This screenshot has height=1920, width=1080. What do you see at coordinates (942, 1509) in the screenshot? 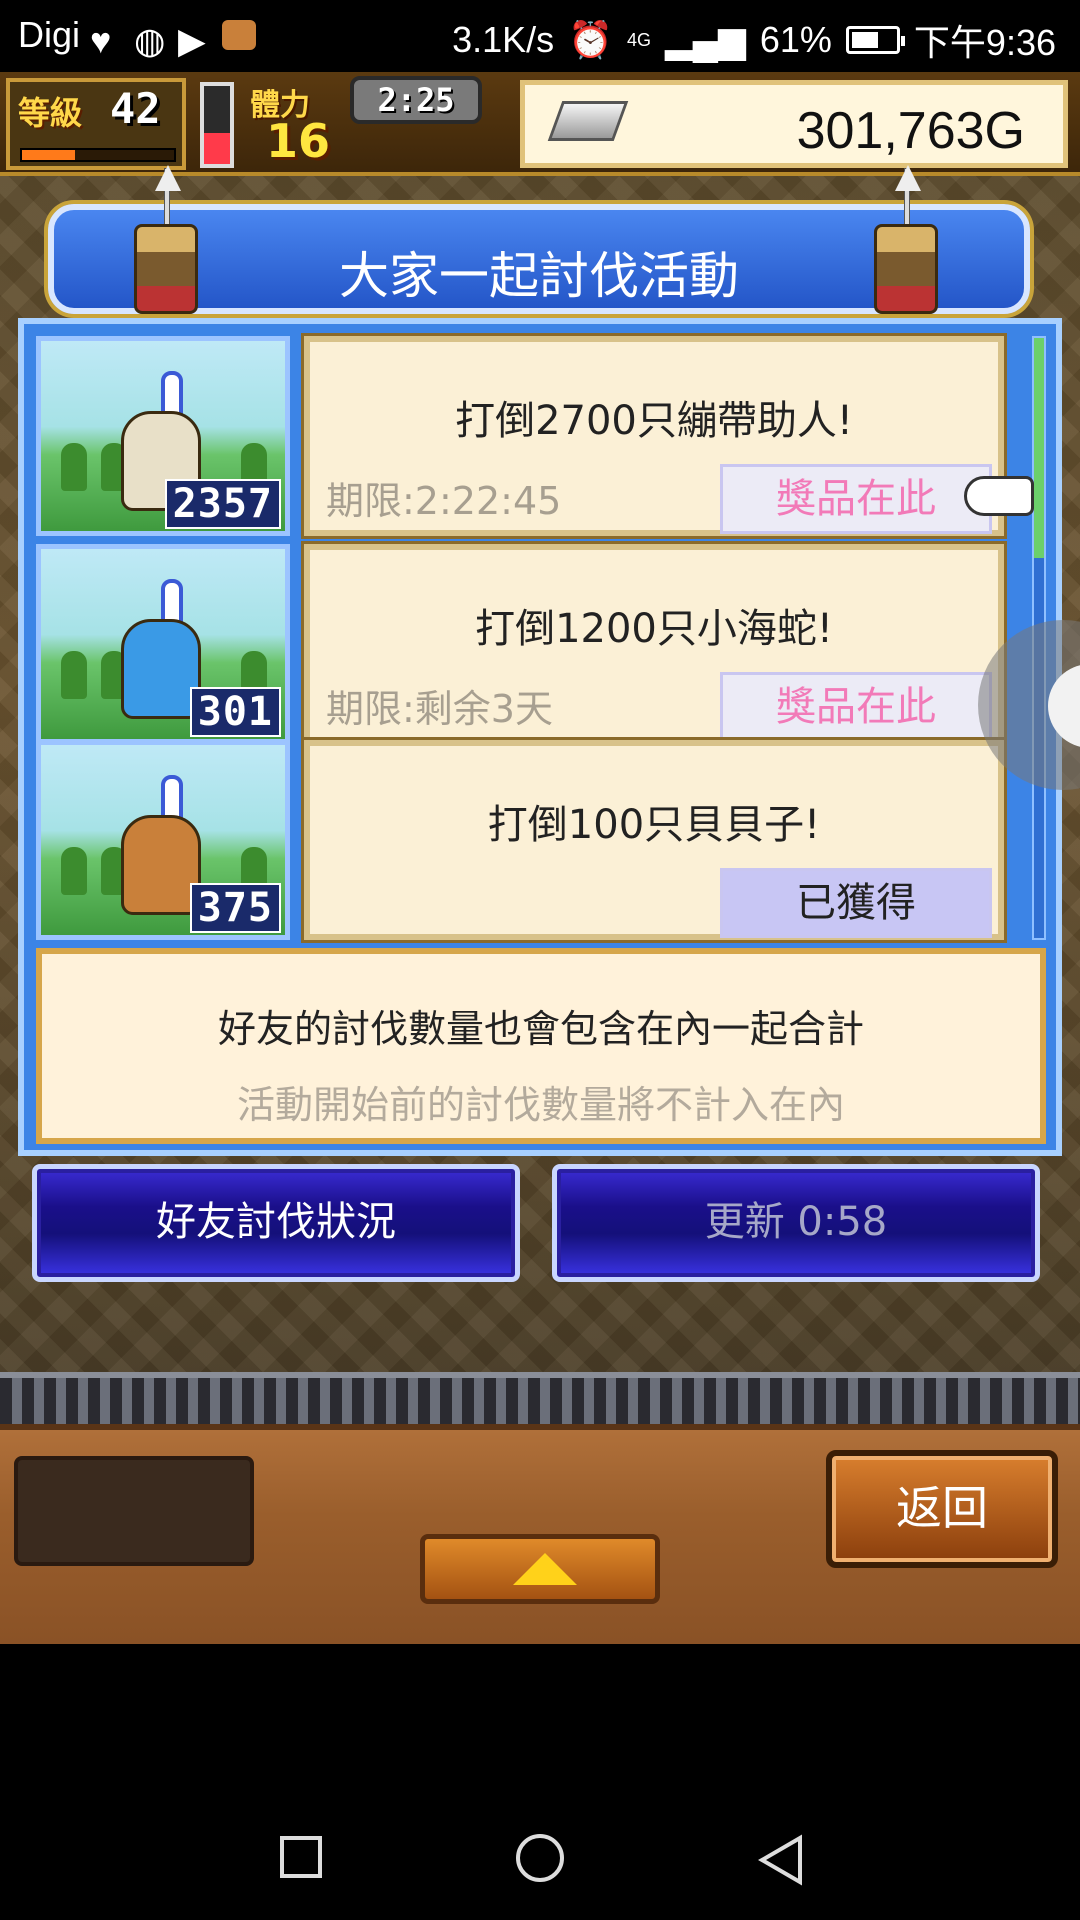
I see `back-button: 返回` at bounding box center [942, 1509].